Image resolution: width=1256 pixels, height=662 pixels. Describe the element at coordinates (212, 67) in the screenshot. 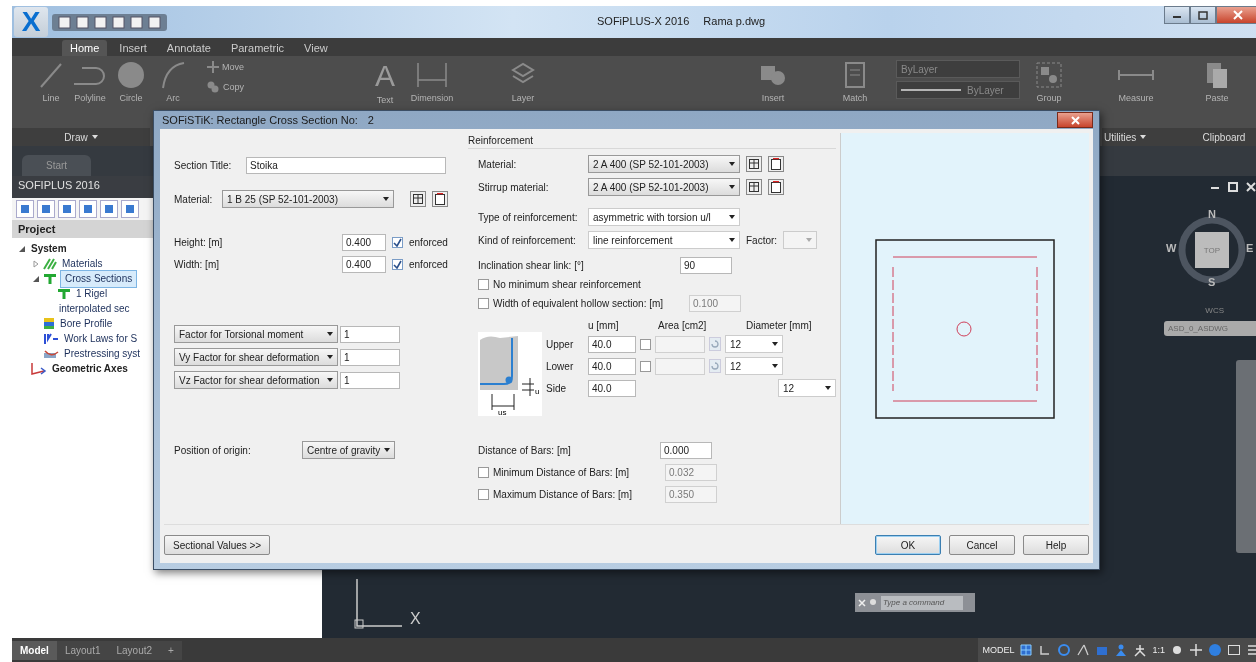

I see `move-icon` at that location.